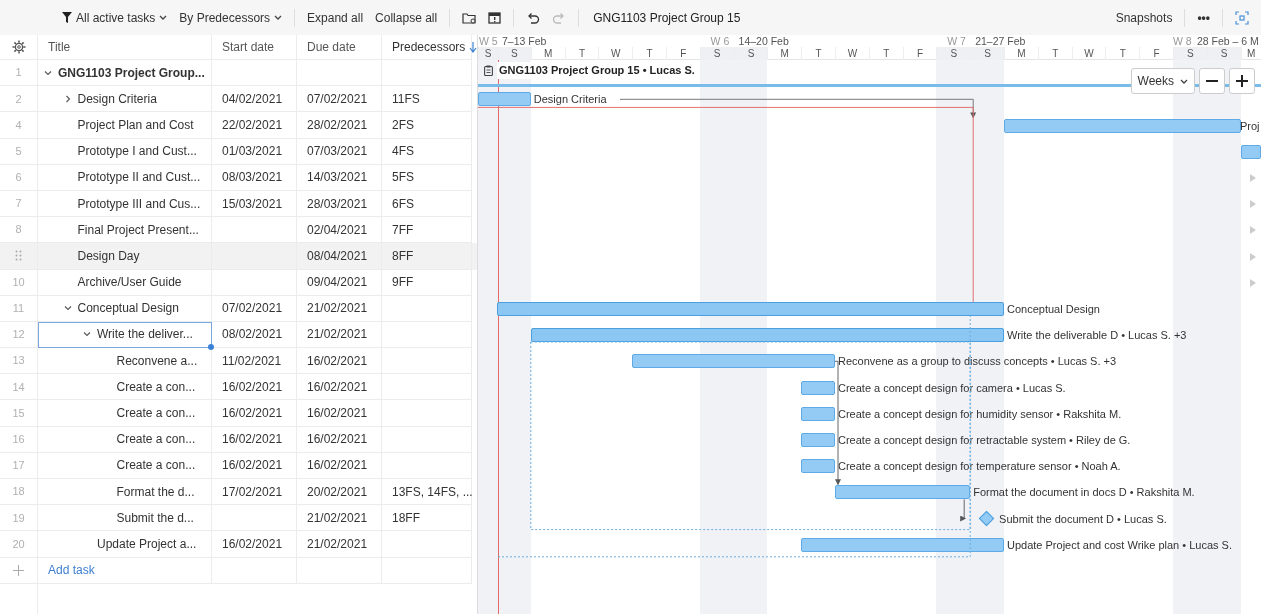  I want to click on toolbar-button: Collapse all, so click(406, 17).